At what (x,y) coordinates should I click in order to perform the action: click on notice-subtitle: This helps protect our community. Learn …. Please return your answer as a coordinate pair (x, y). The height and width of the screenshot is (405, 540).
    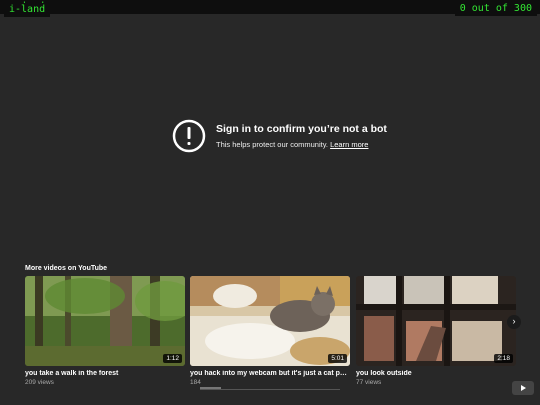
    Looking at the image, I should click on (301, 144).